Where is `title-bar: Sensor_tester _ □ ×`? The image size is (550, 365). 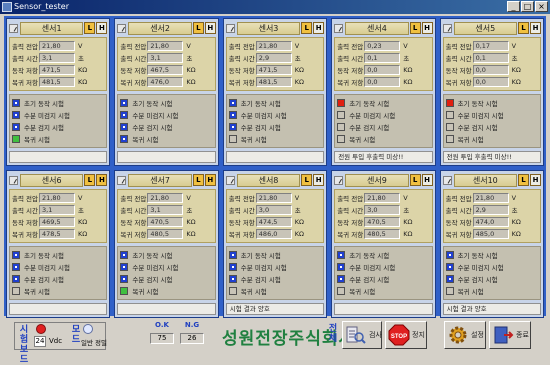
title-bar: Sensor_tester _ □ × is located at coordinates (275, 7).